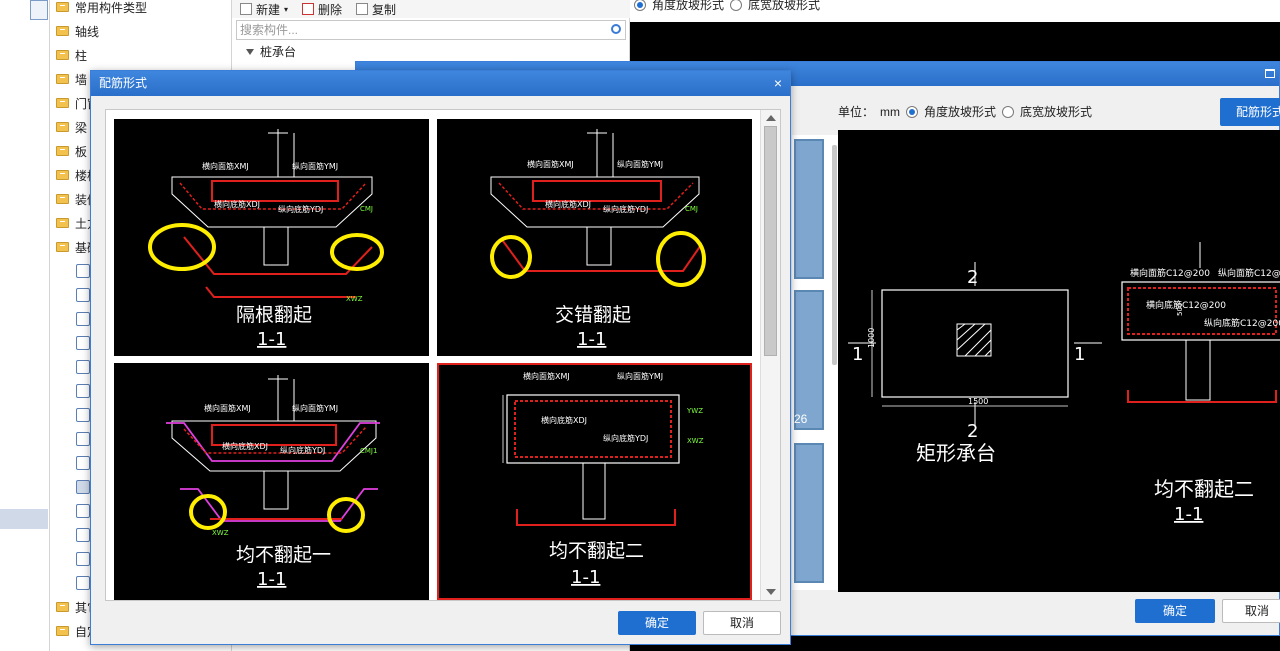 This screenshot has height=651, width=1280. Describe the element at coordinates (771, 118) in the screenshot. I see `scroll-up-icon` at that location.